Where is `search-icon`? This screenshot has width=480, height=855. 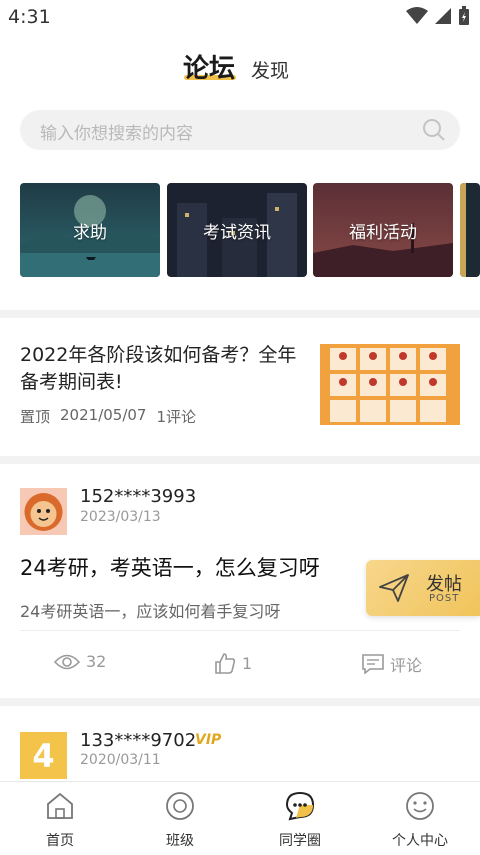
search-icon is located at coordinates (434, 130).